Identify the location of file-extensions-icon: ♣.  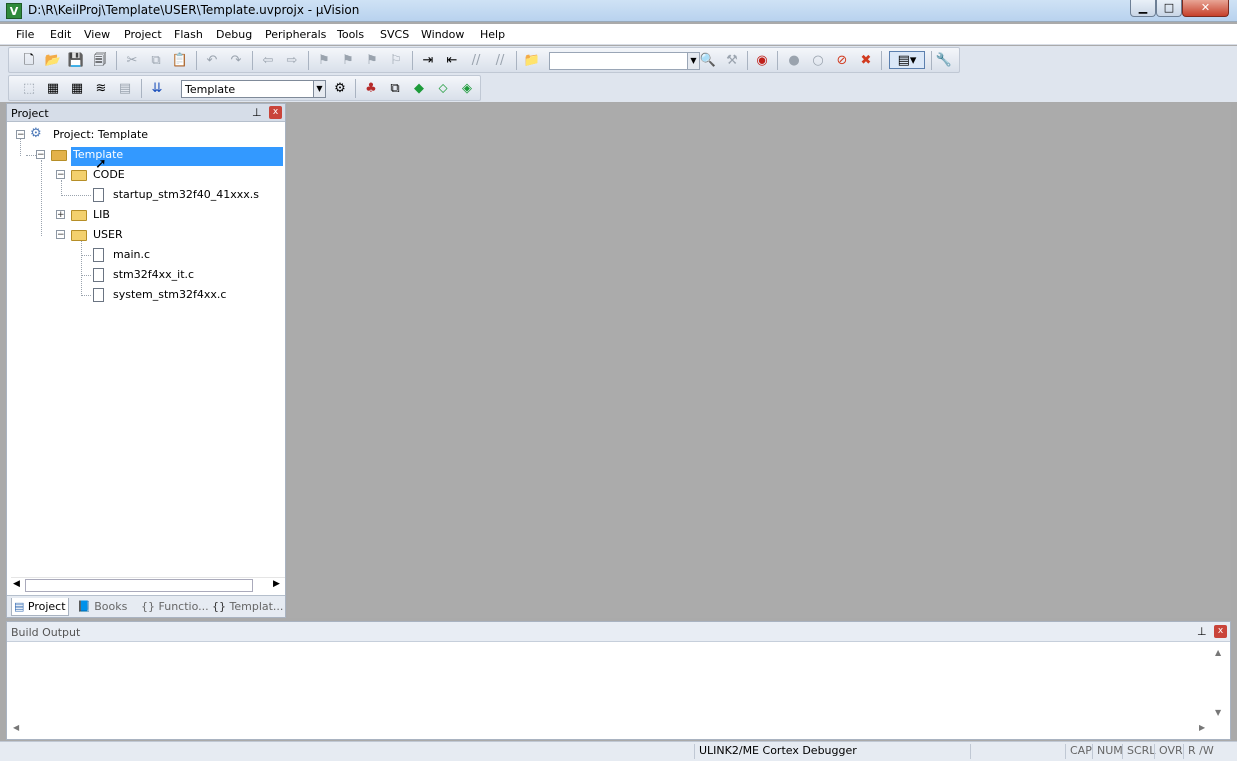
(371, 88).